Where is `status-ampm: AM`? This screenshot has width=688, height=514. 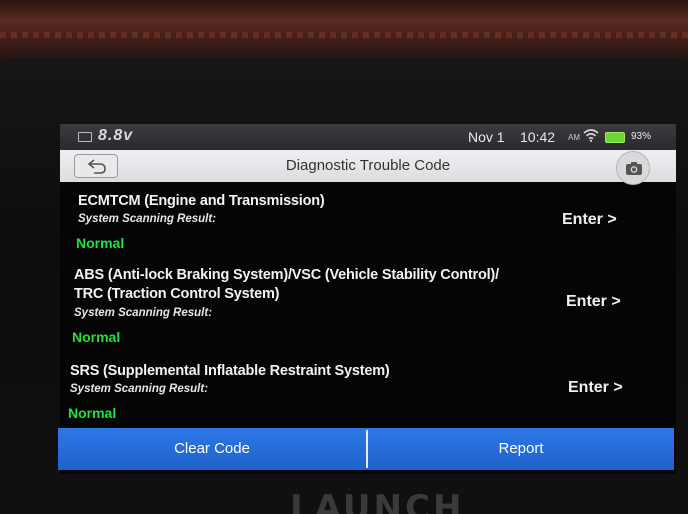 status-ampm: AM is located at coordinates (574, 137).